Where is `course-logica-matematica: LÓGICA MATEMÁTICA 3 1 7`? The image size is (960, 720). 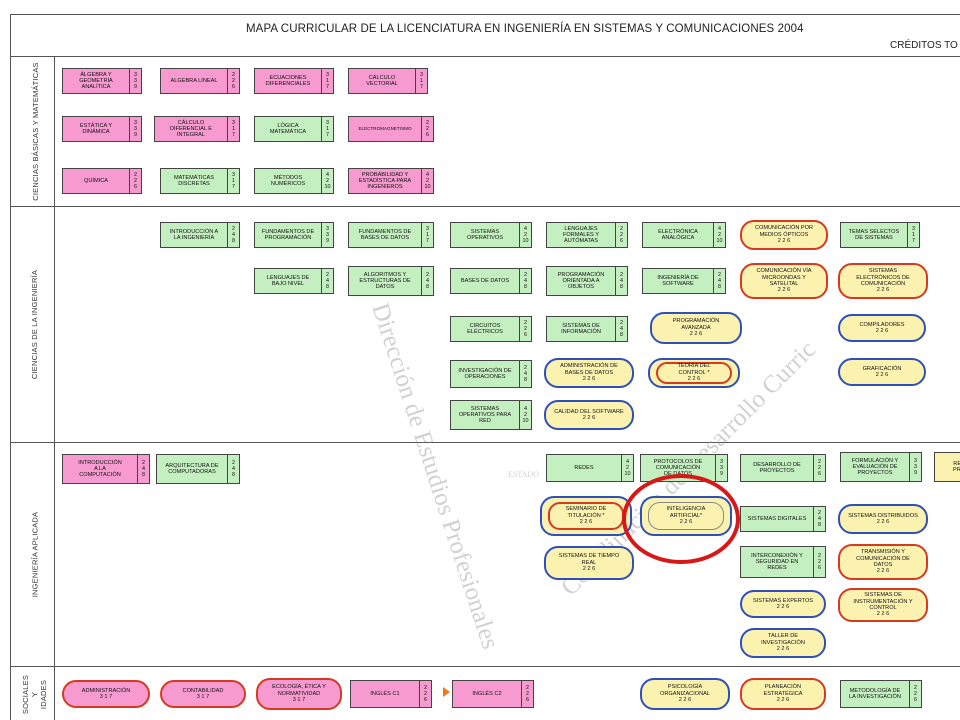 course-logica-matematica: LÓGICA MATEMÁTICA 3 1 7 is located at coordinates (294, 129).